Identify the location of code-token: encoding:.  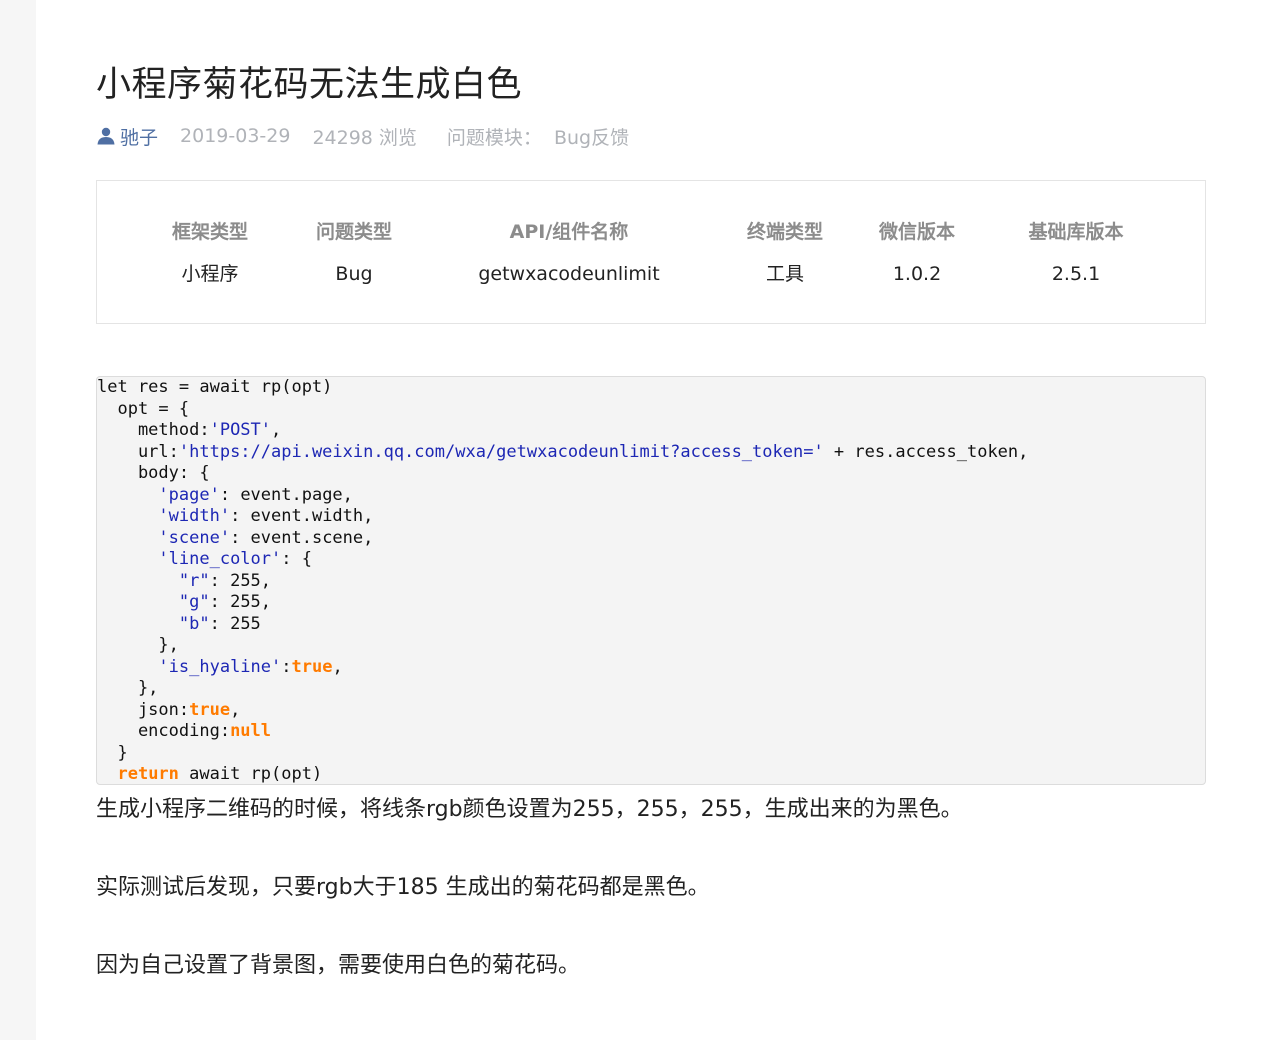
(164, 731).